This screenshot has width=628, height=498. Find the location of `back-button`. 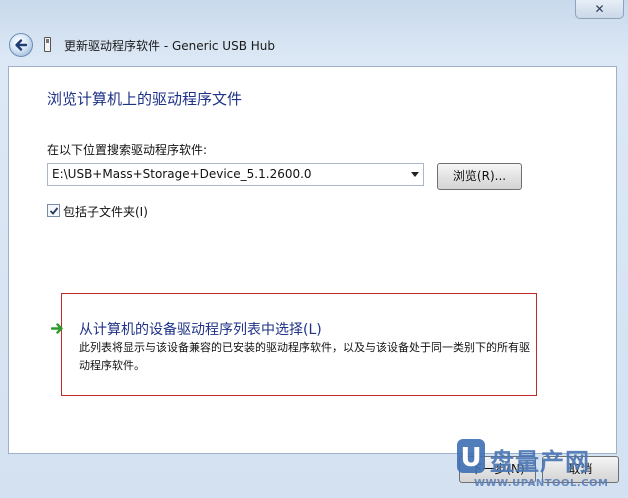

back-button is located at coordinates (21, 45).